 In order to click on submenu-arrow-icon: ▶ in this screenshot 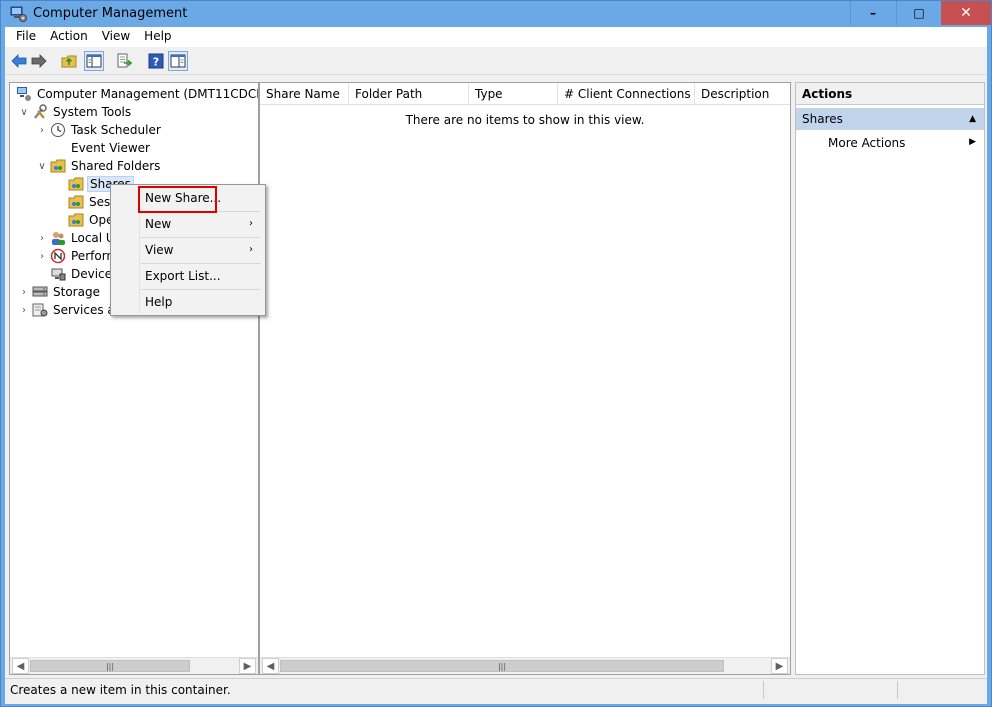, I will do `click(972, 142)`.